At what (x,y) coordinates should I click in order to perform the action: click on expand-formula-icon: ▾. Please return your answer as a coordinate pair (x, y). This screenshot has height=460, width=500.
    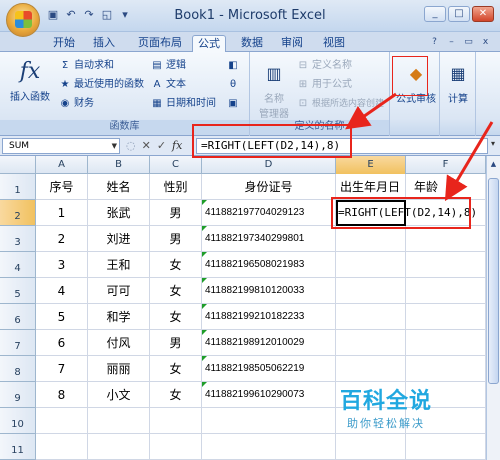
    Looking at the image, I should click on (493, 146).